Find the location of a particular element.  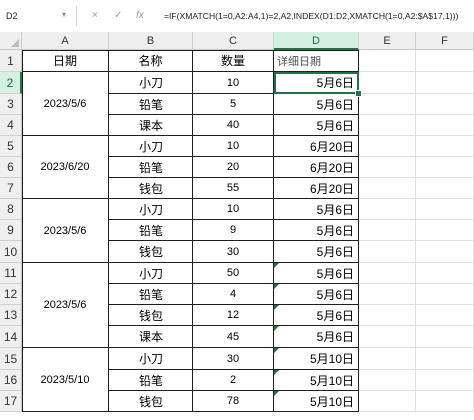

header-cell-b: 名称 is located at coordinates (151, 61).